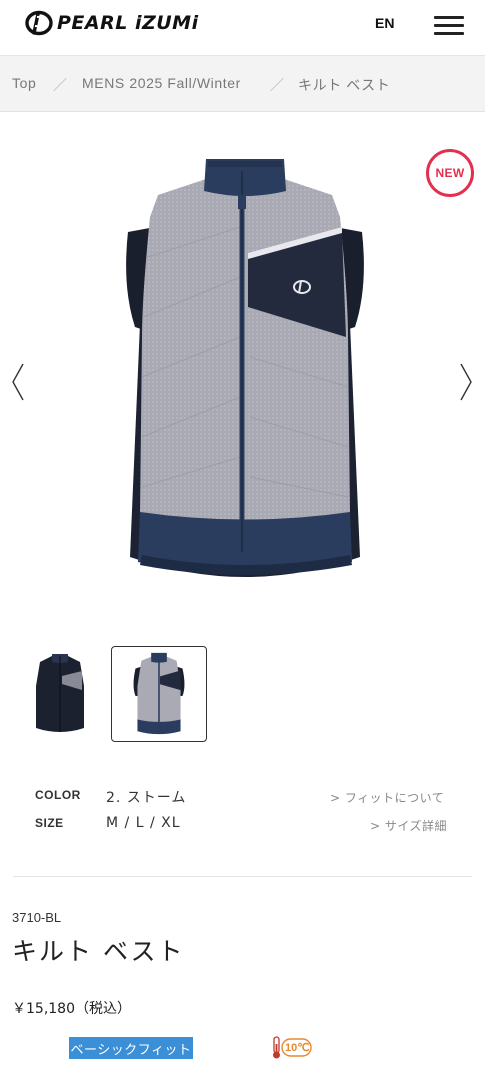 The width and height of the screenshot is (485, 1080). Describe the element at coordinates (387, 797) in the screenshot. I see `fit-info-link: > フィットについて` at that location.